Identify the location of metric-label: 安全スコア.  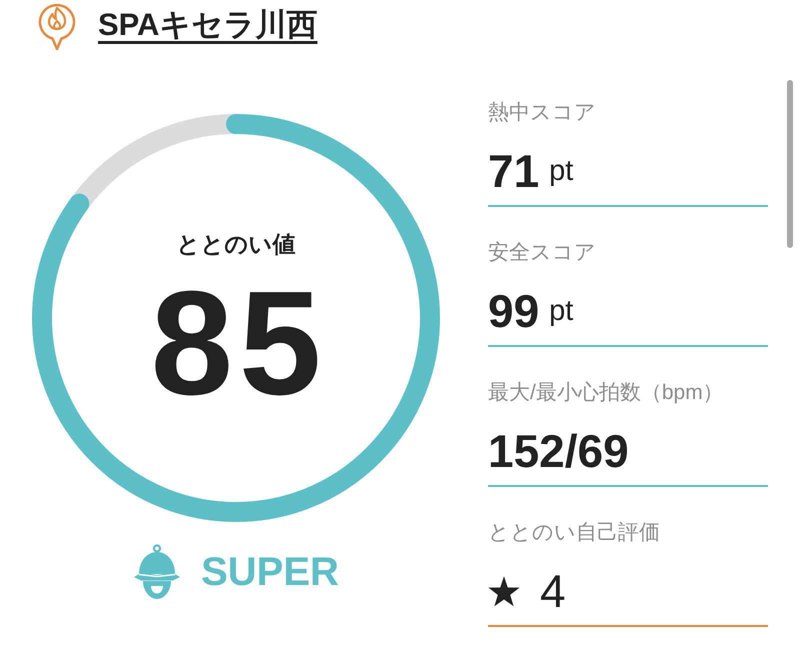
(542, 253).